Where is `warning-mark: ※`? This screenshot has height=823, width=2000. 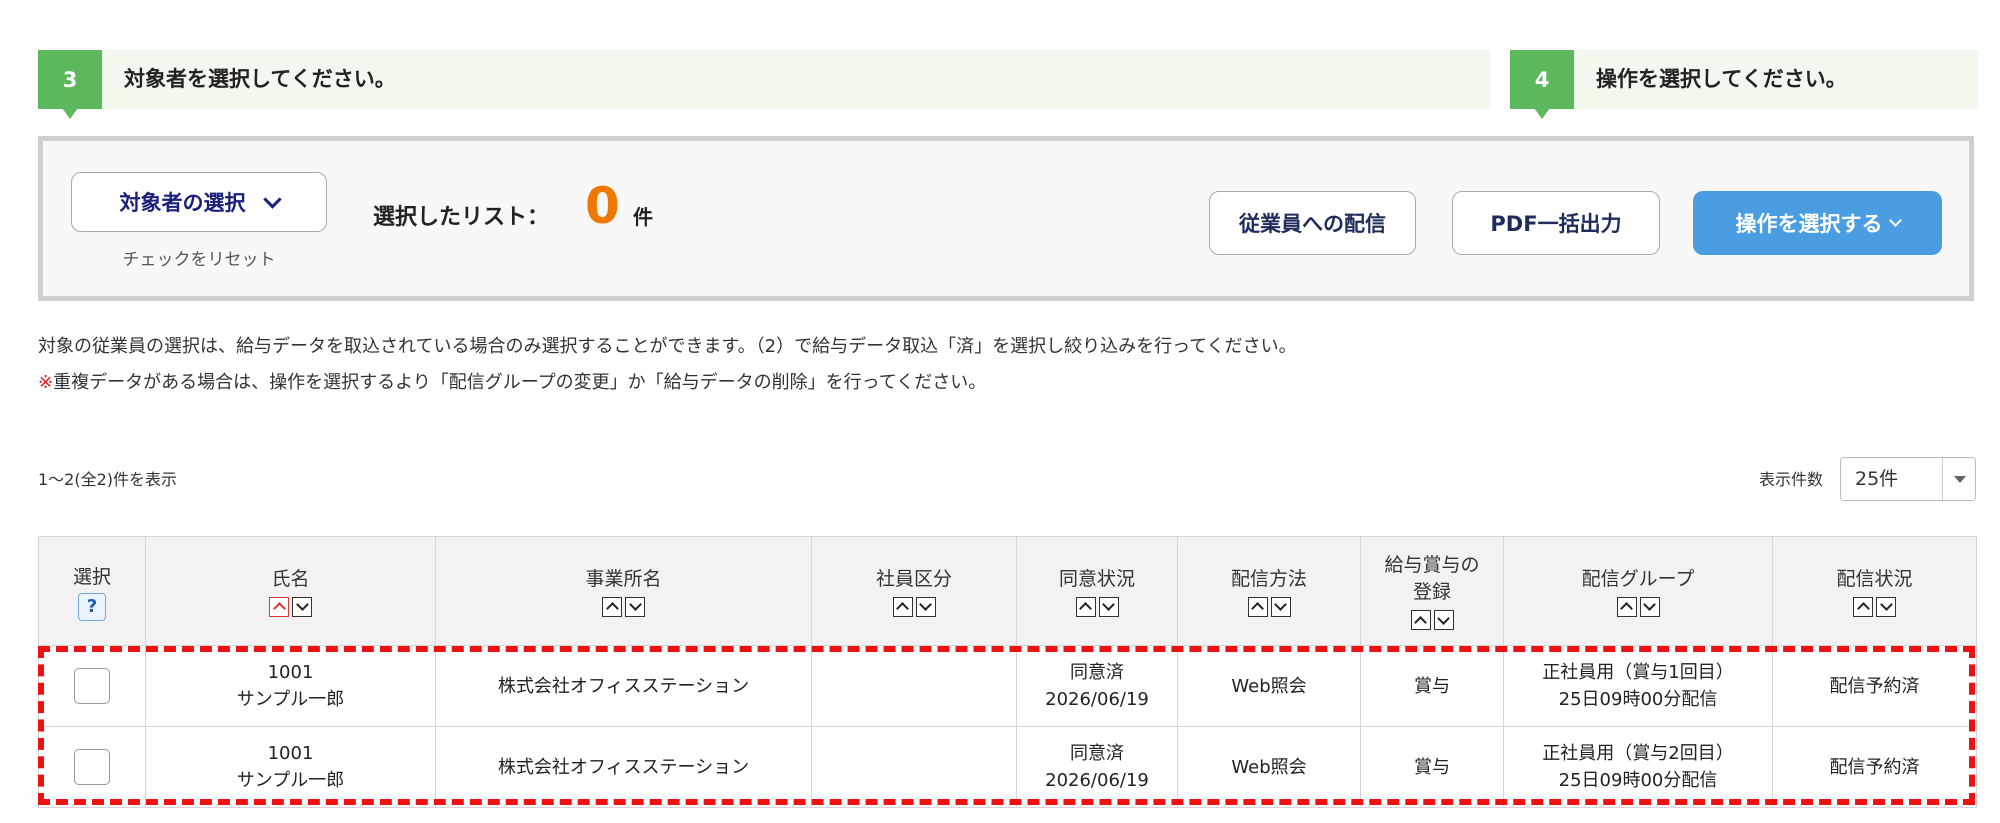
warning-mark: ※ is located at coordinates (46, 382).